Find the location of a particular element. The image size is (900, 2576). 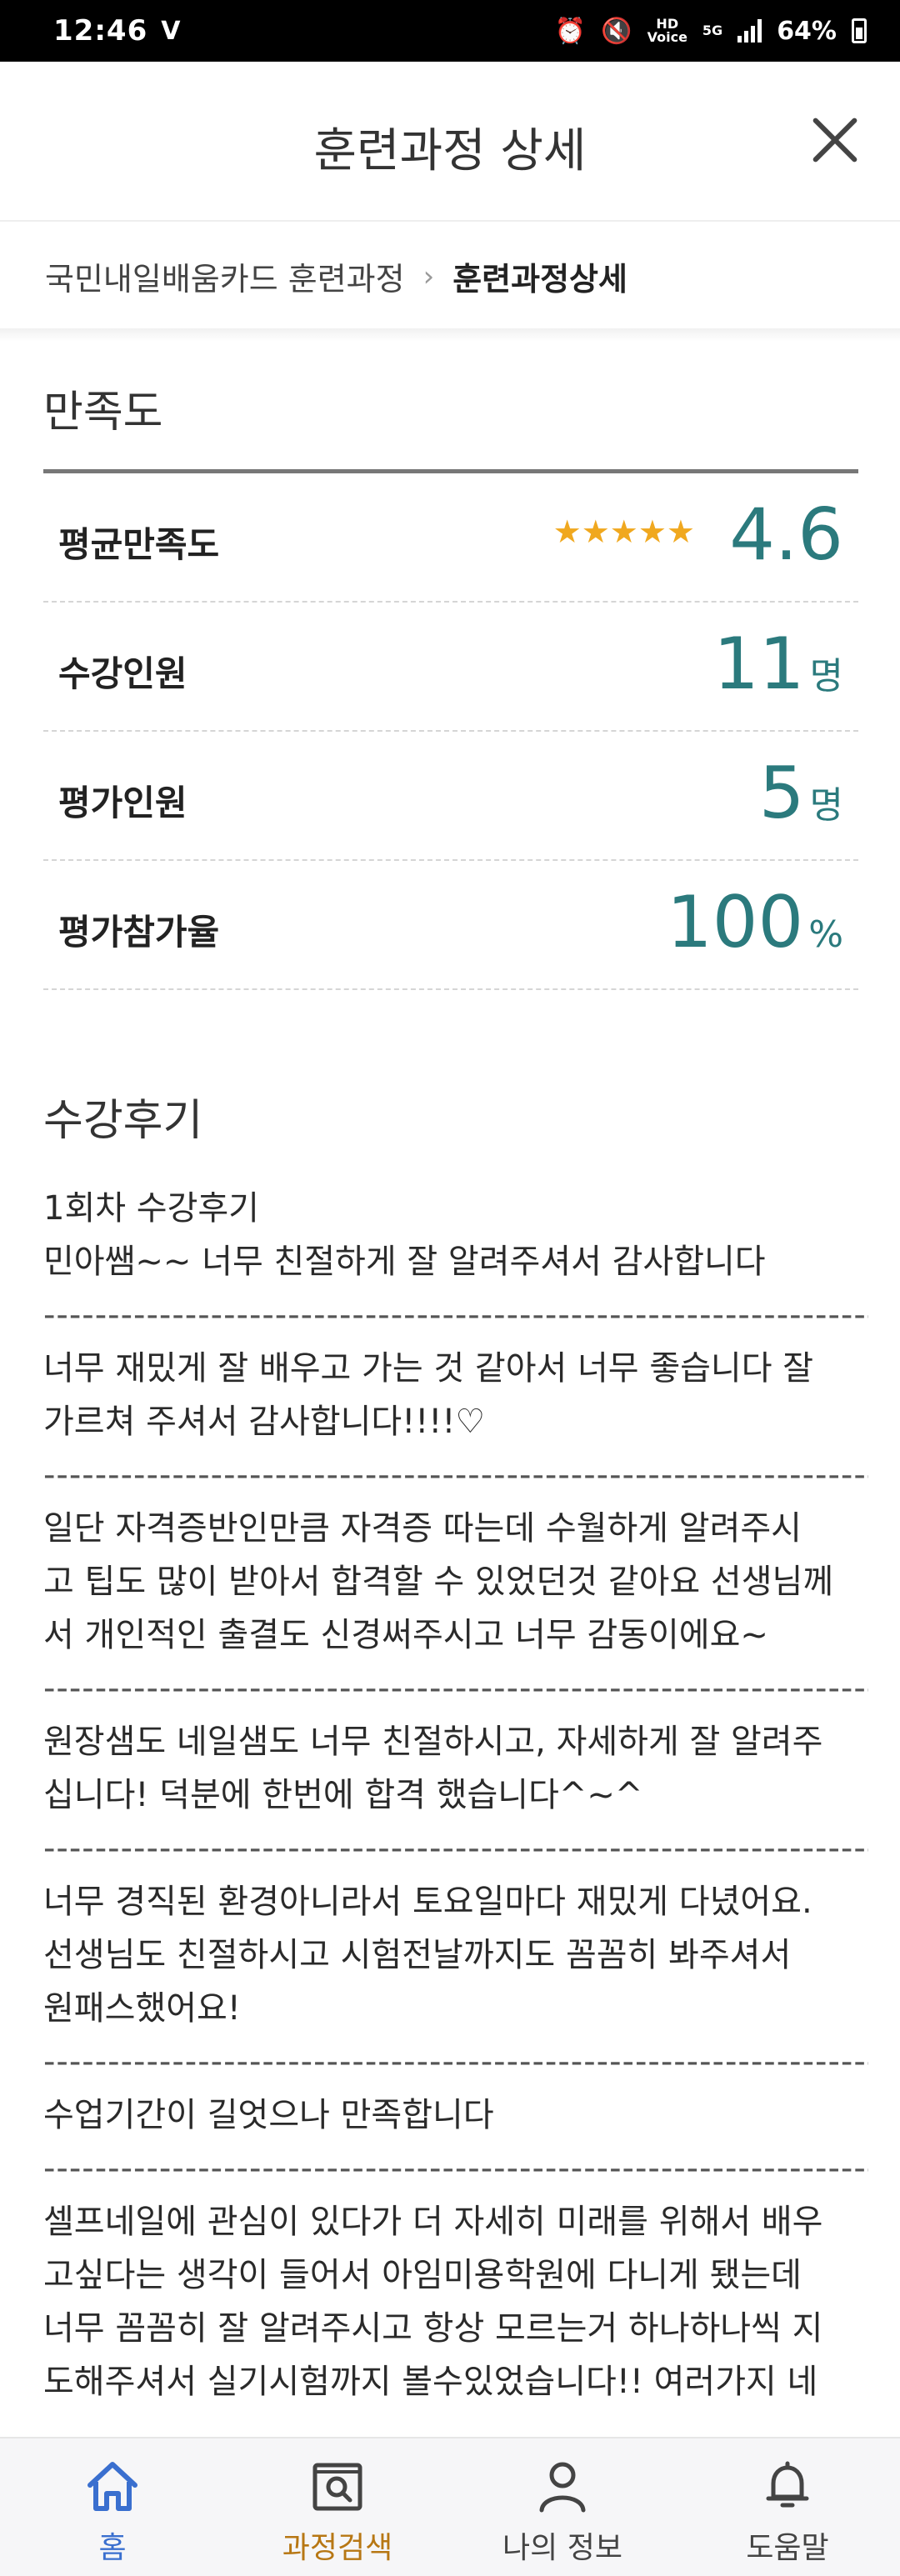

bell-icon is located at coordinates (787, 2484).